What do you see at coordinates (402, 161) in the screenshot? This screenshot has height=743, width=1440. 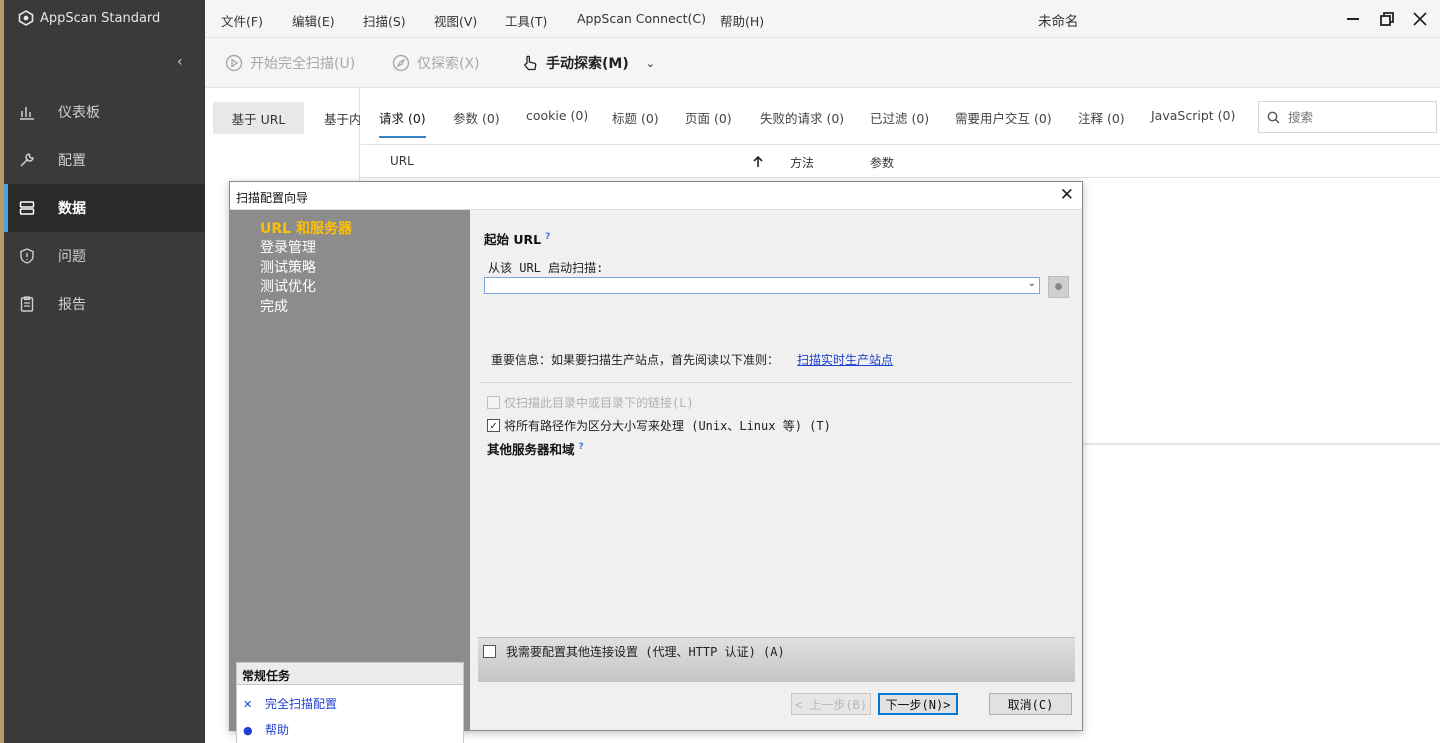 I see `column-url: URL` at bounding box center [402, 161].